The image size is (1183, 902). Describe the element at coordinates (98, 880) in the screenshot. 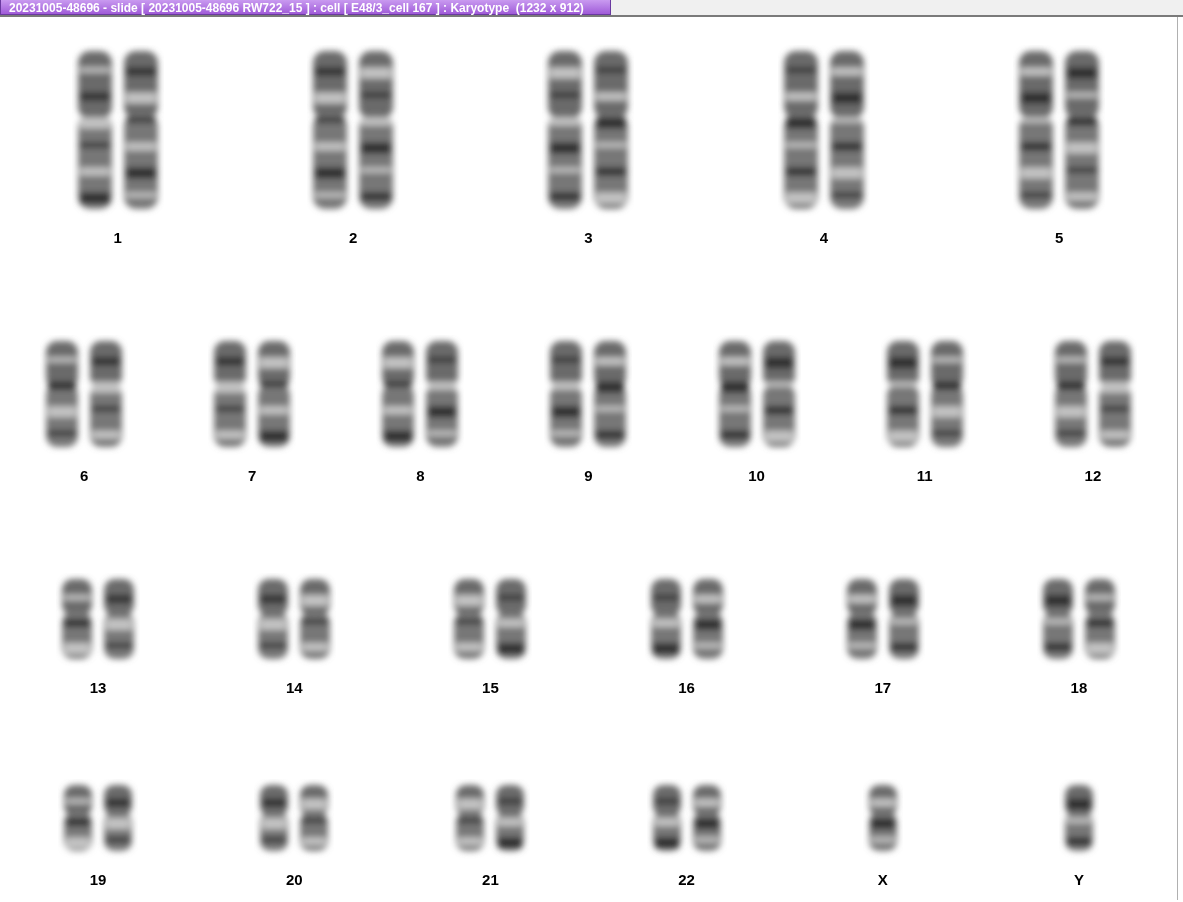

I see `chromosome-label: 19` at that location.